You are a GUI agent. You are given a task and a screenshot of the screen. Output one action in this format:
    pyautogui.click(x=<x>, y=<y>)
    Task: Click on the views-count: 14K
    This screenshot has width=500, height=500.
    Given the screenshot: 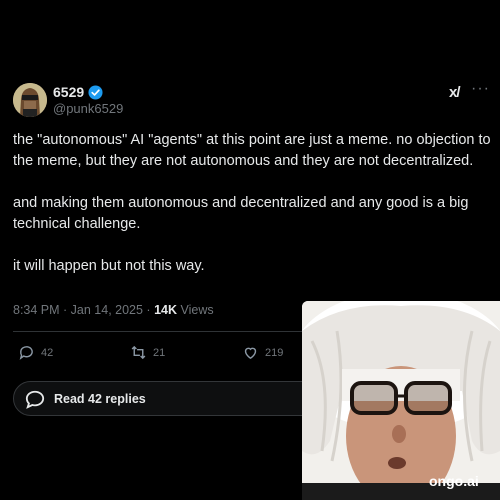 What is the action you would take?
    pyautogui.click(x=165, y=310)
    